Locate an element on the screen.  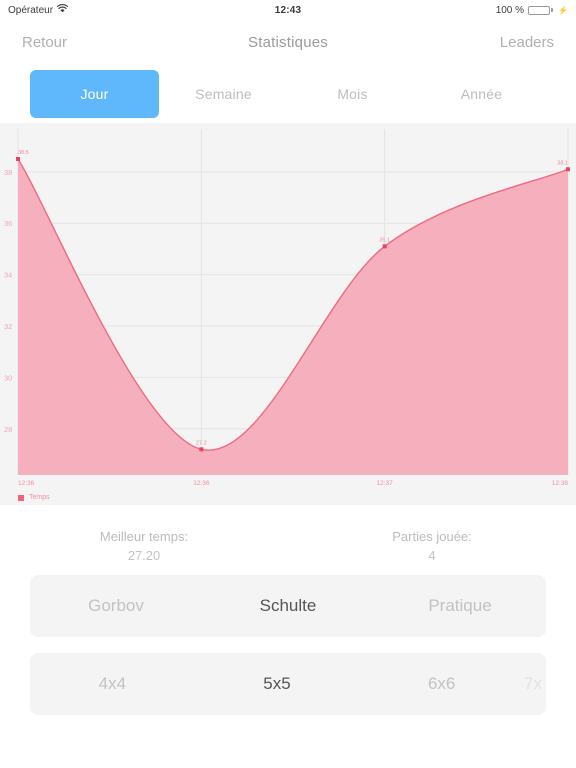
svg-text: 38.5 is located at coordinates (23, 153).